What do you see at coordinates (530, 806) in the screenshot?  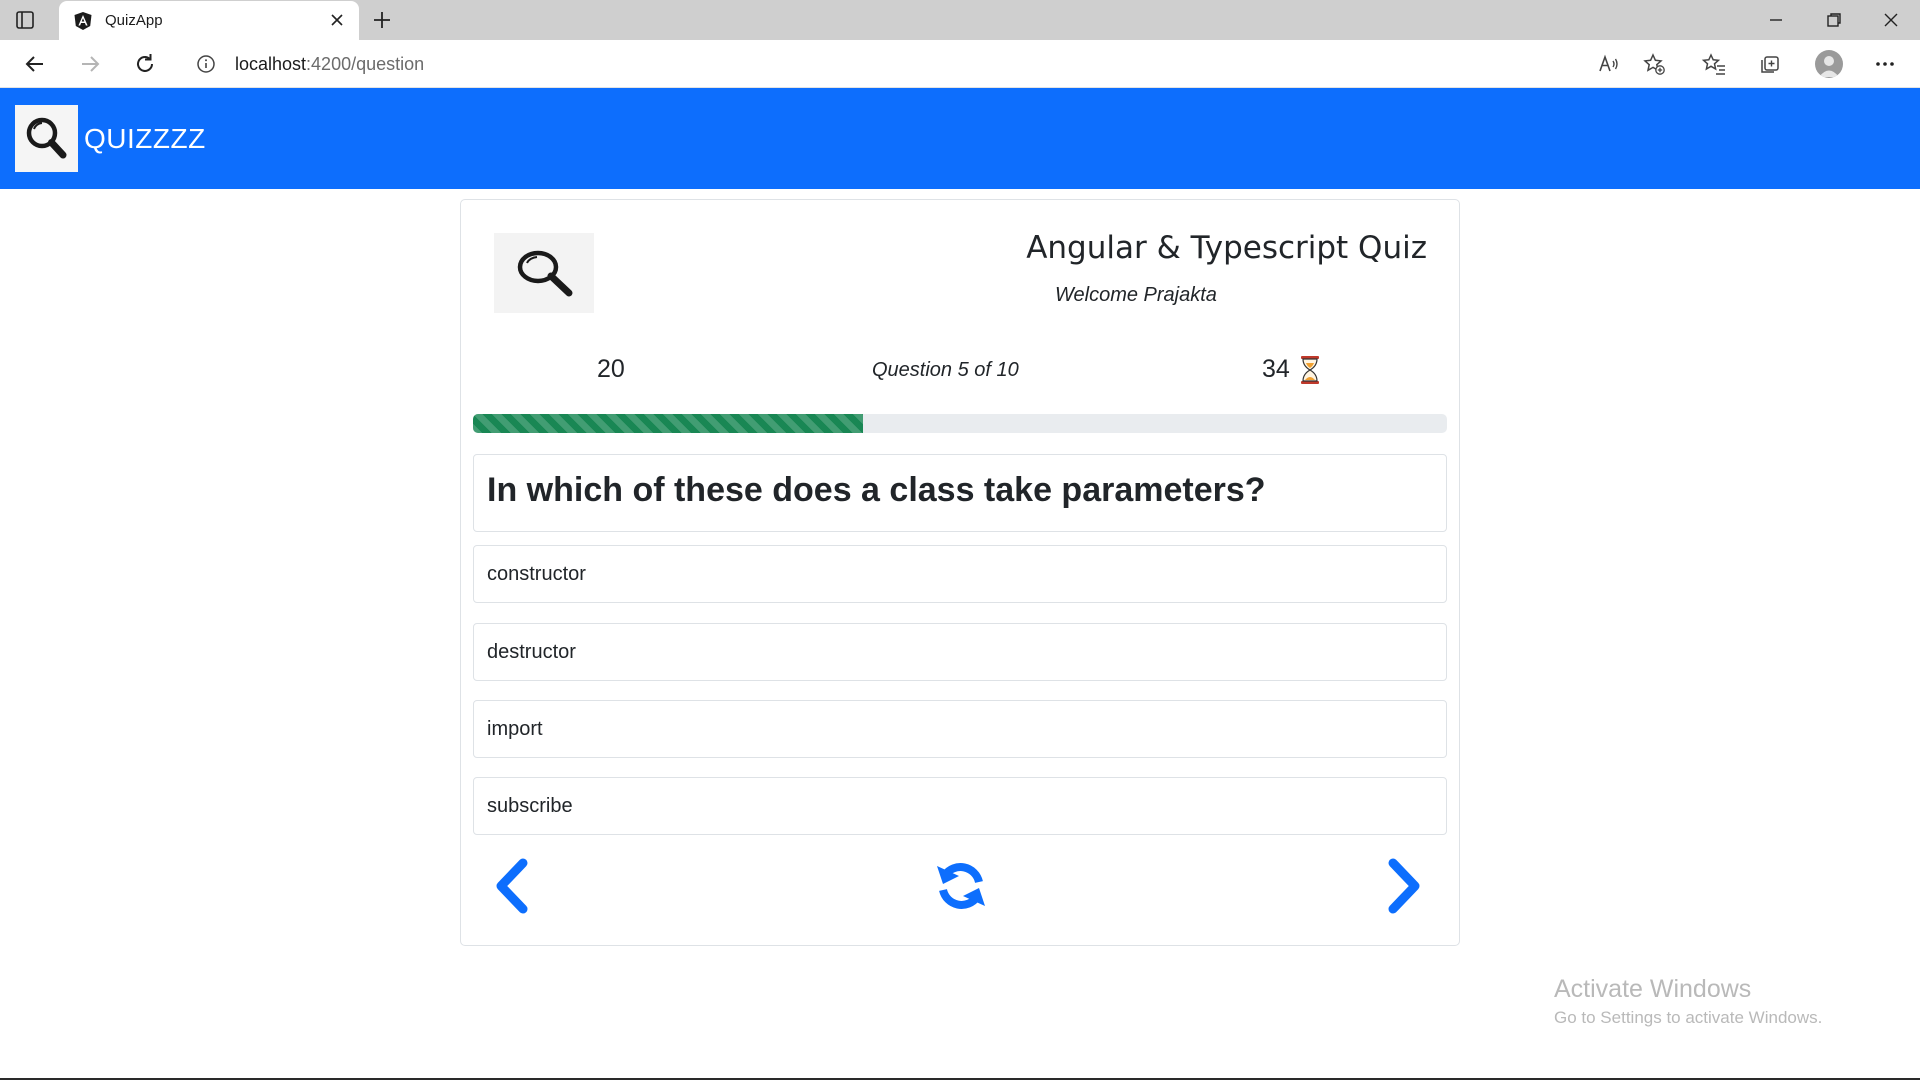 I see `option-label: subscribe` at bounding box center [530, 806].